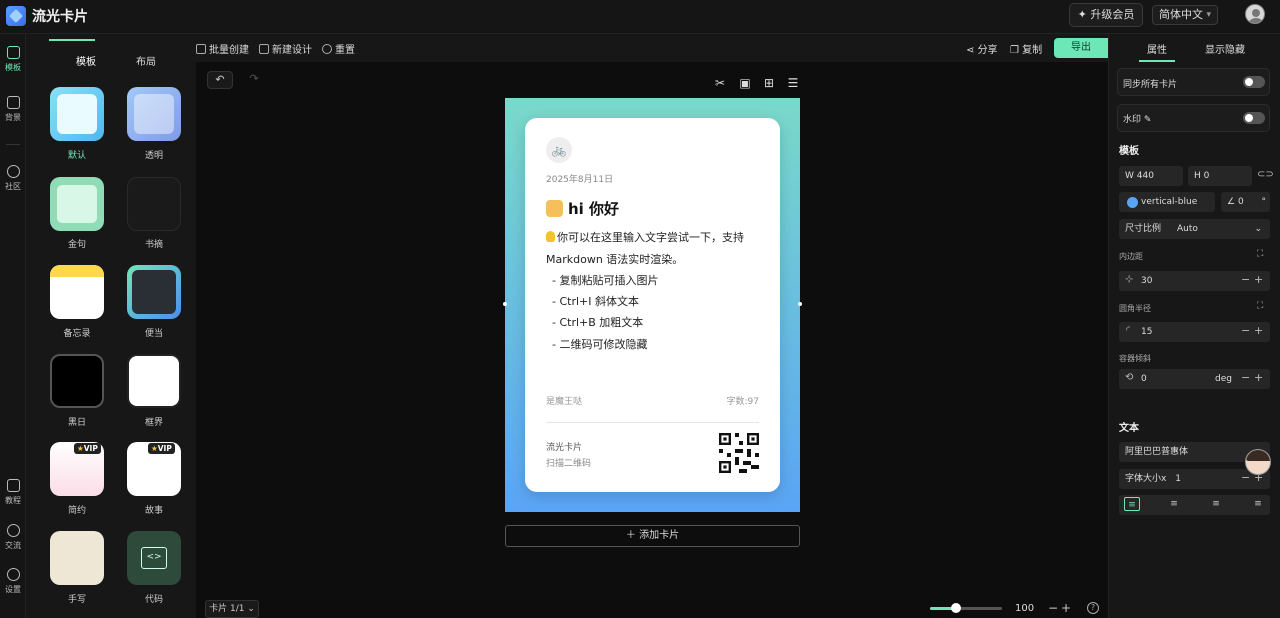 This screenshot has width=1280, height=618. I want to click on link-icon: ⊂⊃, so click(1265, 174).